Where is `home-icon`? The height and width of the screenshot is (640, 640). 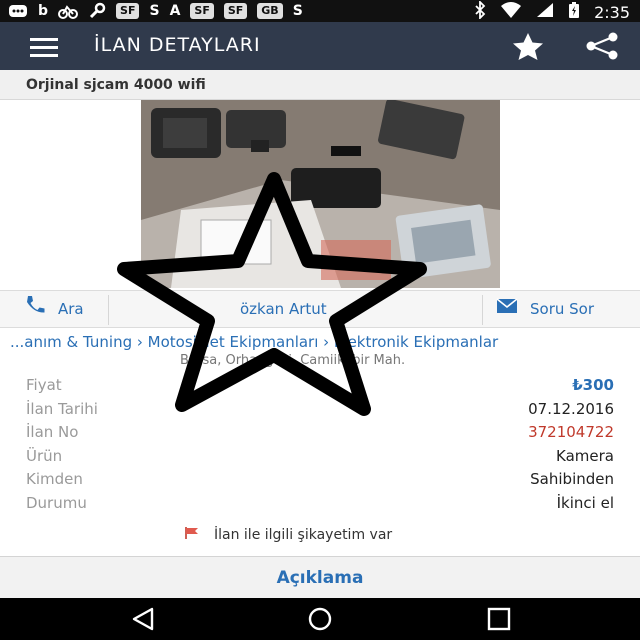 home-icon is located at coordinates (320, 619).